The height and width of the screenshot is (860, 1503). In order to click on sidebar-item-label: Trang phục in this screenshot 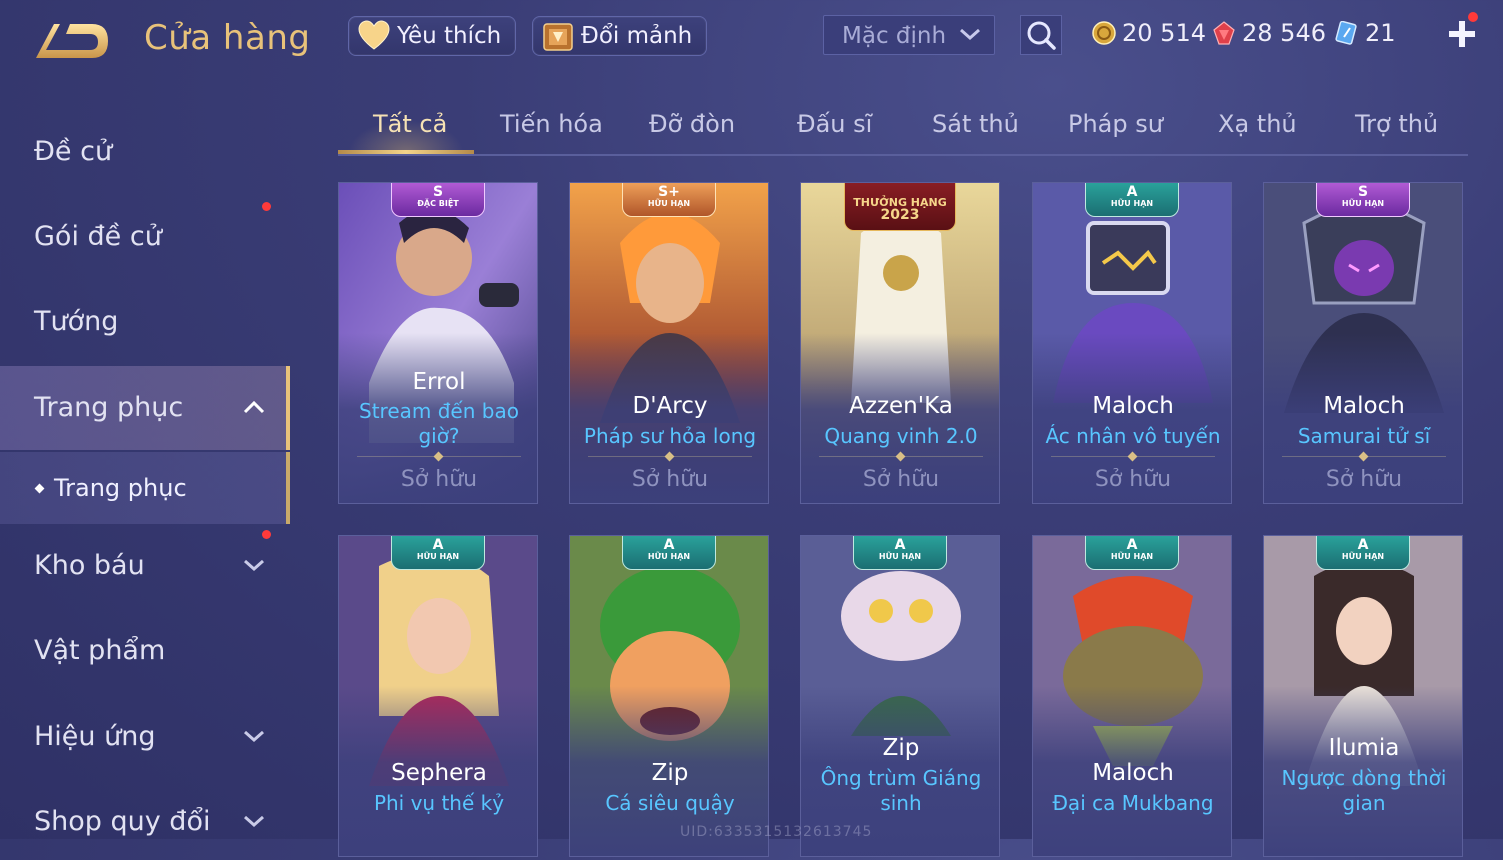, I will do `click(109, 407)`.